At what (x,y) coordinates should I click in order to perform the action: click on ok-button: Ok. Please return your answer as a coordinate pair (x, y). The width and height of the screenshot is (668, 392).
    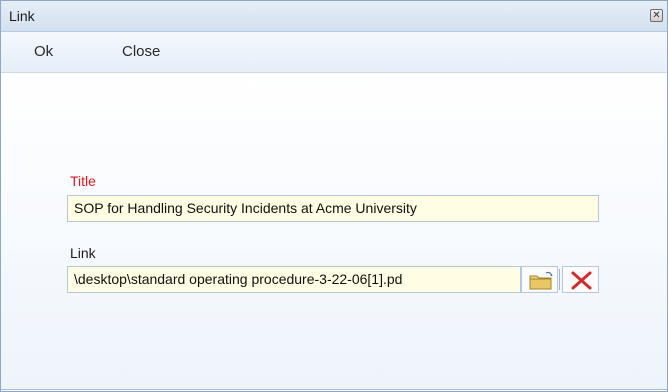
    Looking at the image, I should click on (43, 51).